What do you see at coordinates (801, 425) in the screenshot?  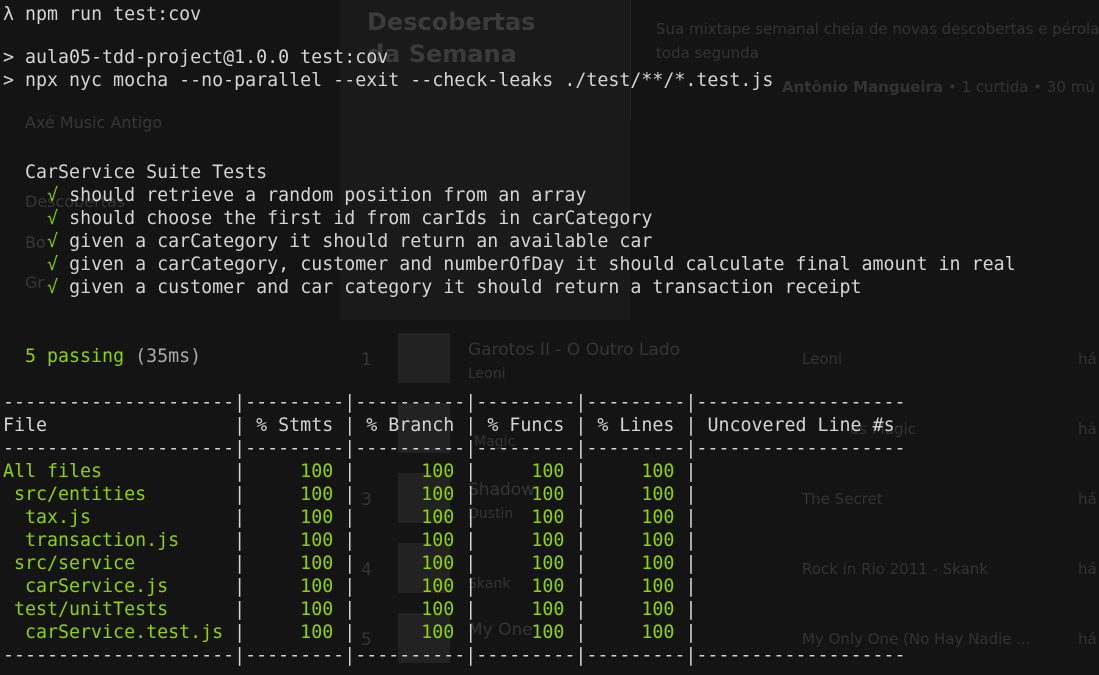 I see `header-uncovered: Uncovered Line #s` at bounding box center [801, 425].